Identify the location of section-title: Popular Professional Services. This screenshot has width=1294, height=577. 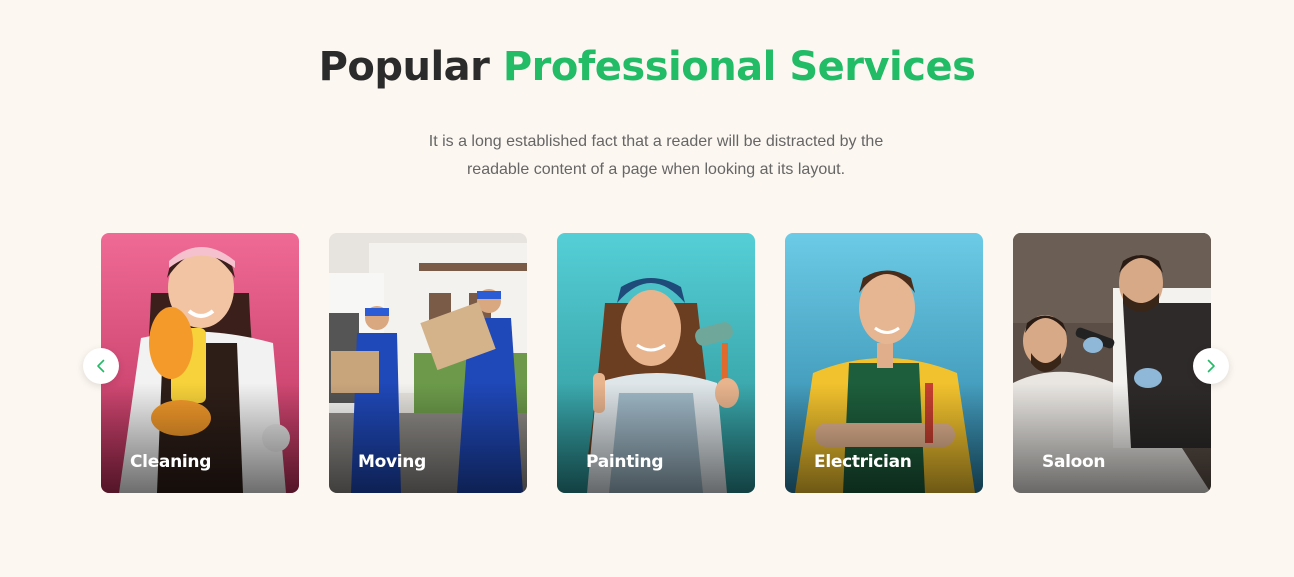
(647, 67).